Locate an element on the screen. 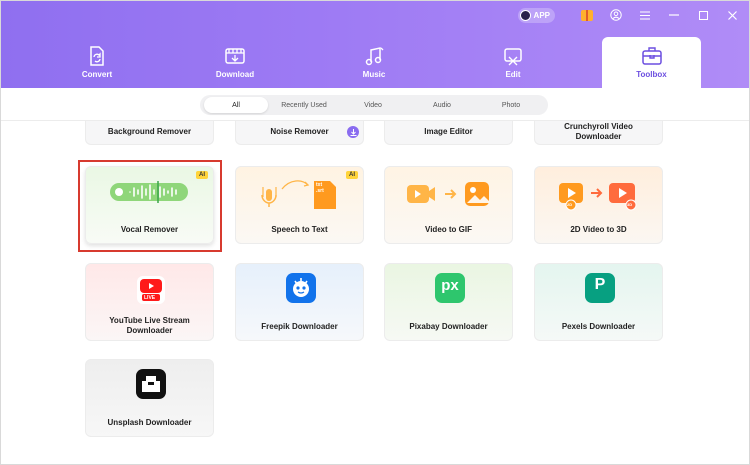 The height and width of the screenshot is (465, 750). file-type-label: txt .srt is located at coordinates (320, 188).